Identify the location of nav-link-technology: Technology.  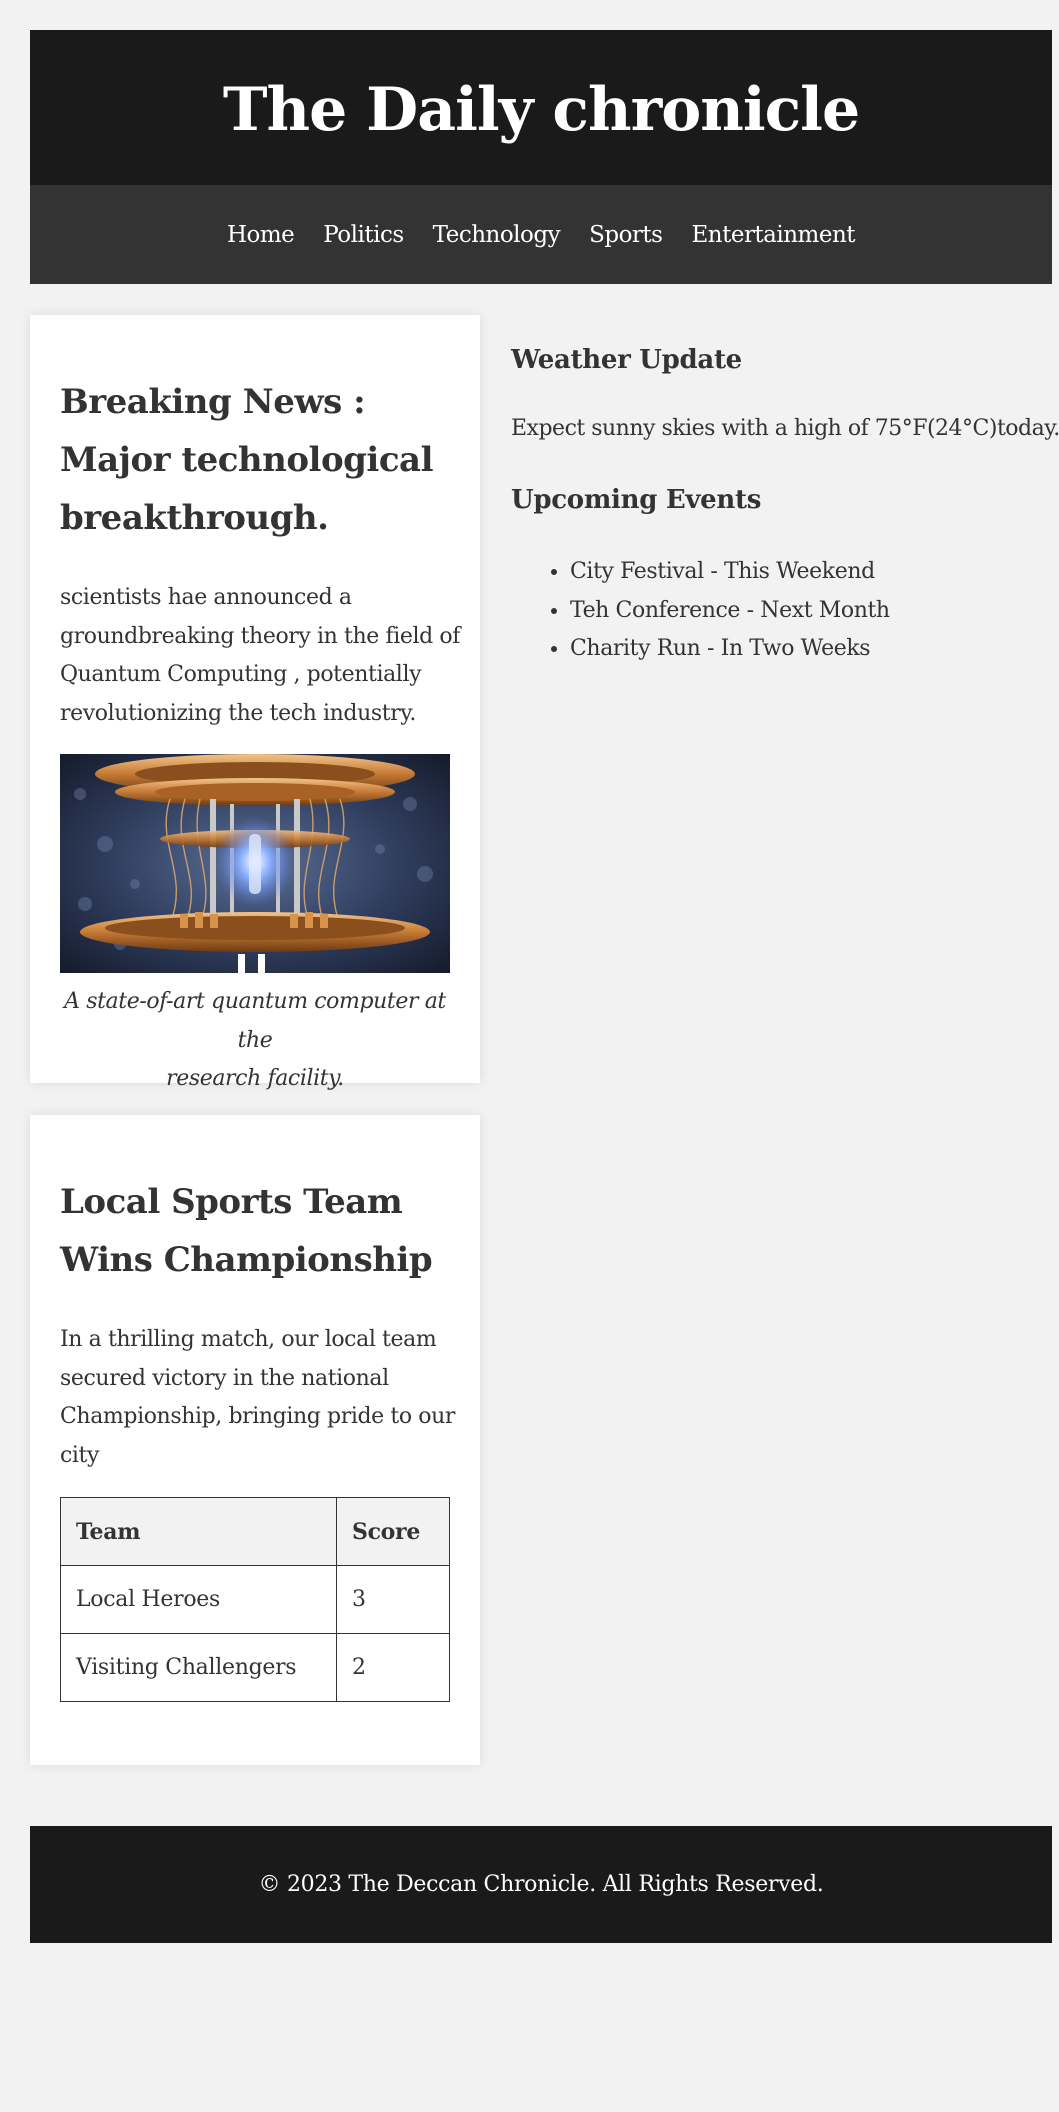
(497, 235).